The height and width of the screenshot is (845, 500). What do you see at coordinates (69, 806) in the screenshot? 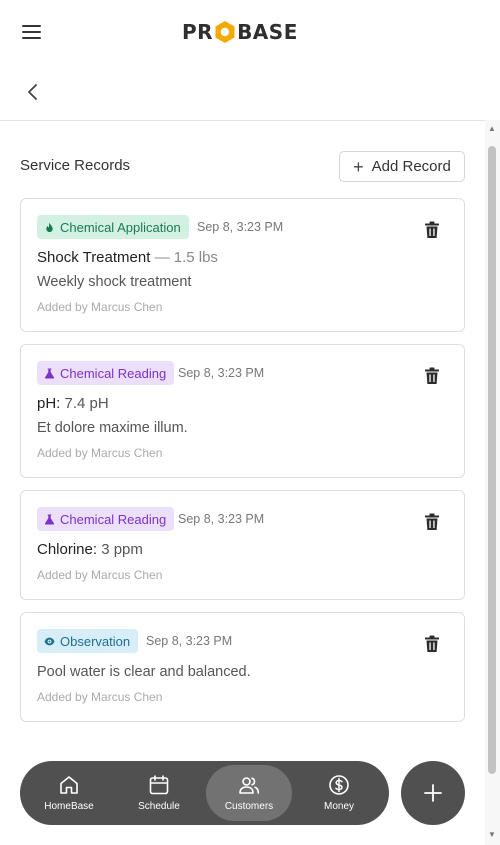
I see `nav-label: HomeBase` at bounding box center [69, 806].